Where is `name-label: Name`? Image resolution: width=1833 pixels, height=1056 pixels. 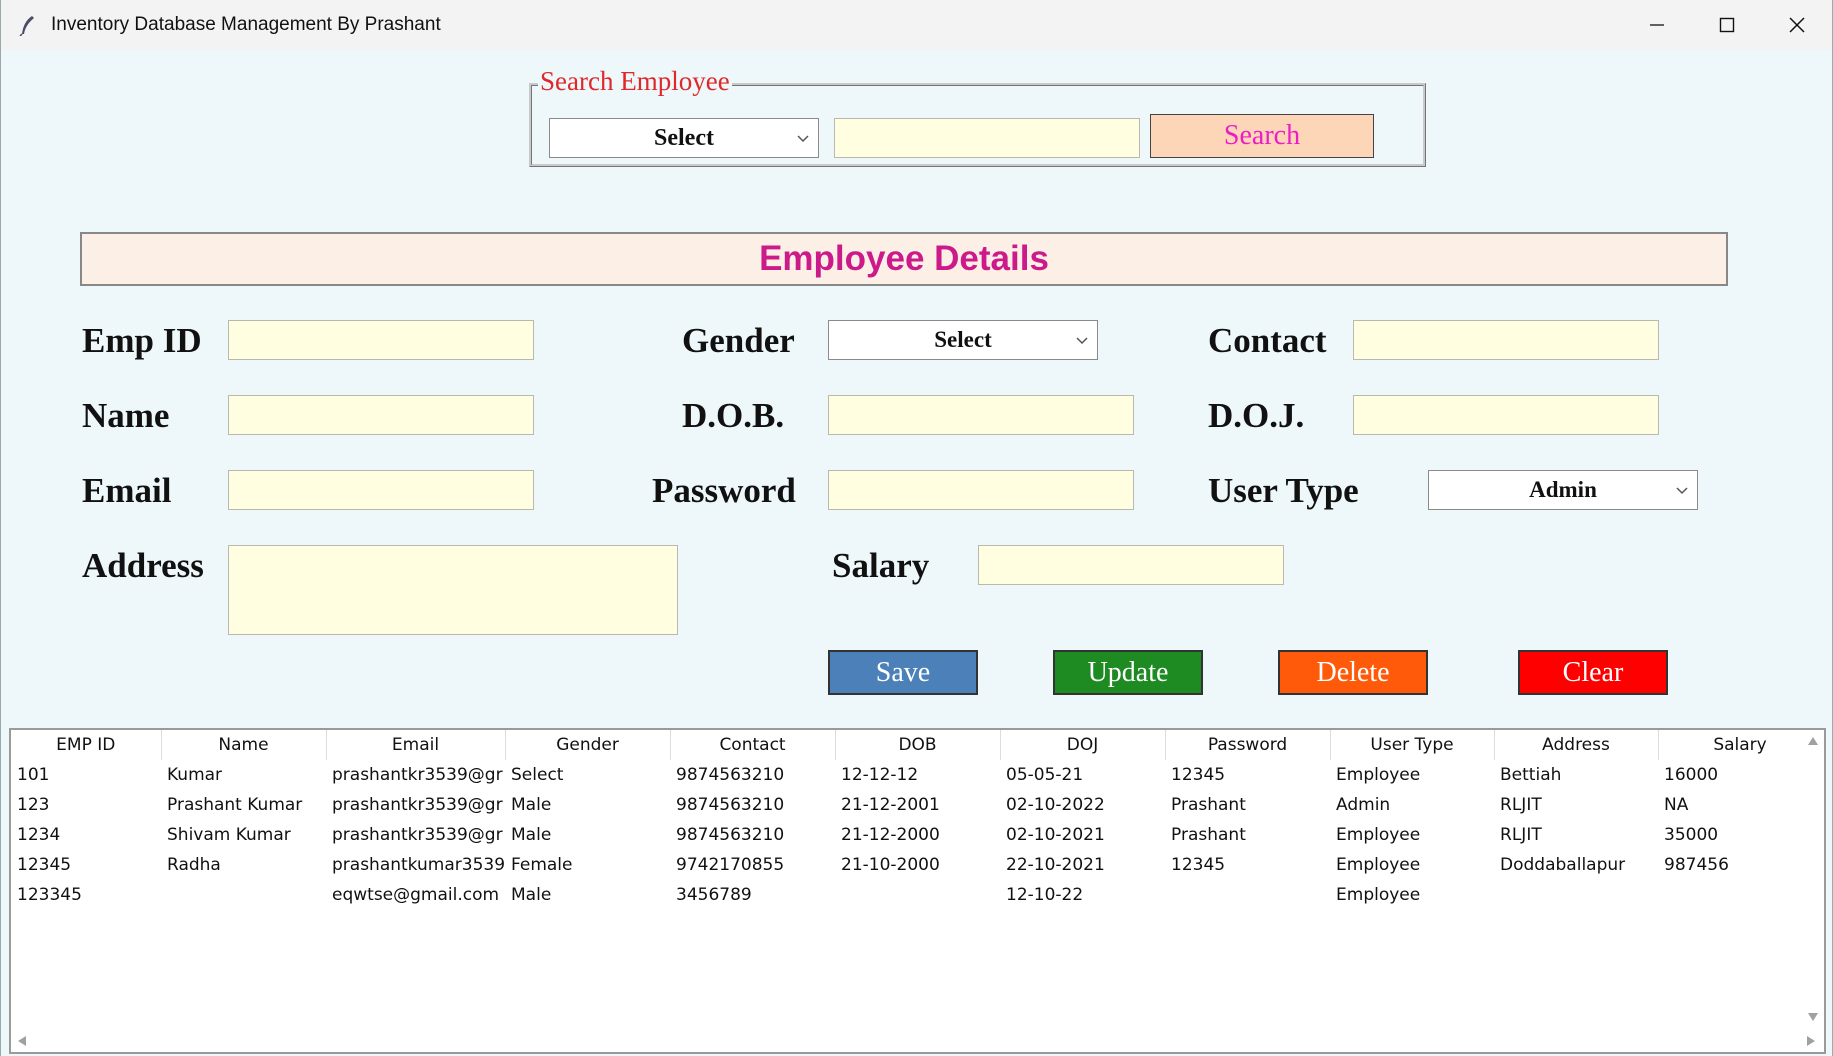 name-label: Name is located at coordinates (126, 415).